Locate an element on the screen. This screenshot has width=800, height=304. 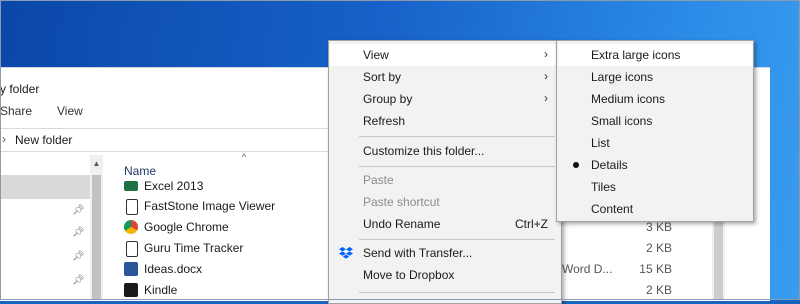
menu-item-sort-by: Sort by › is located at coordinates (445, 77).